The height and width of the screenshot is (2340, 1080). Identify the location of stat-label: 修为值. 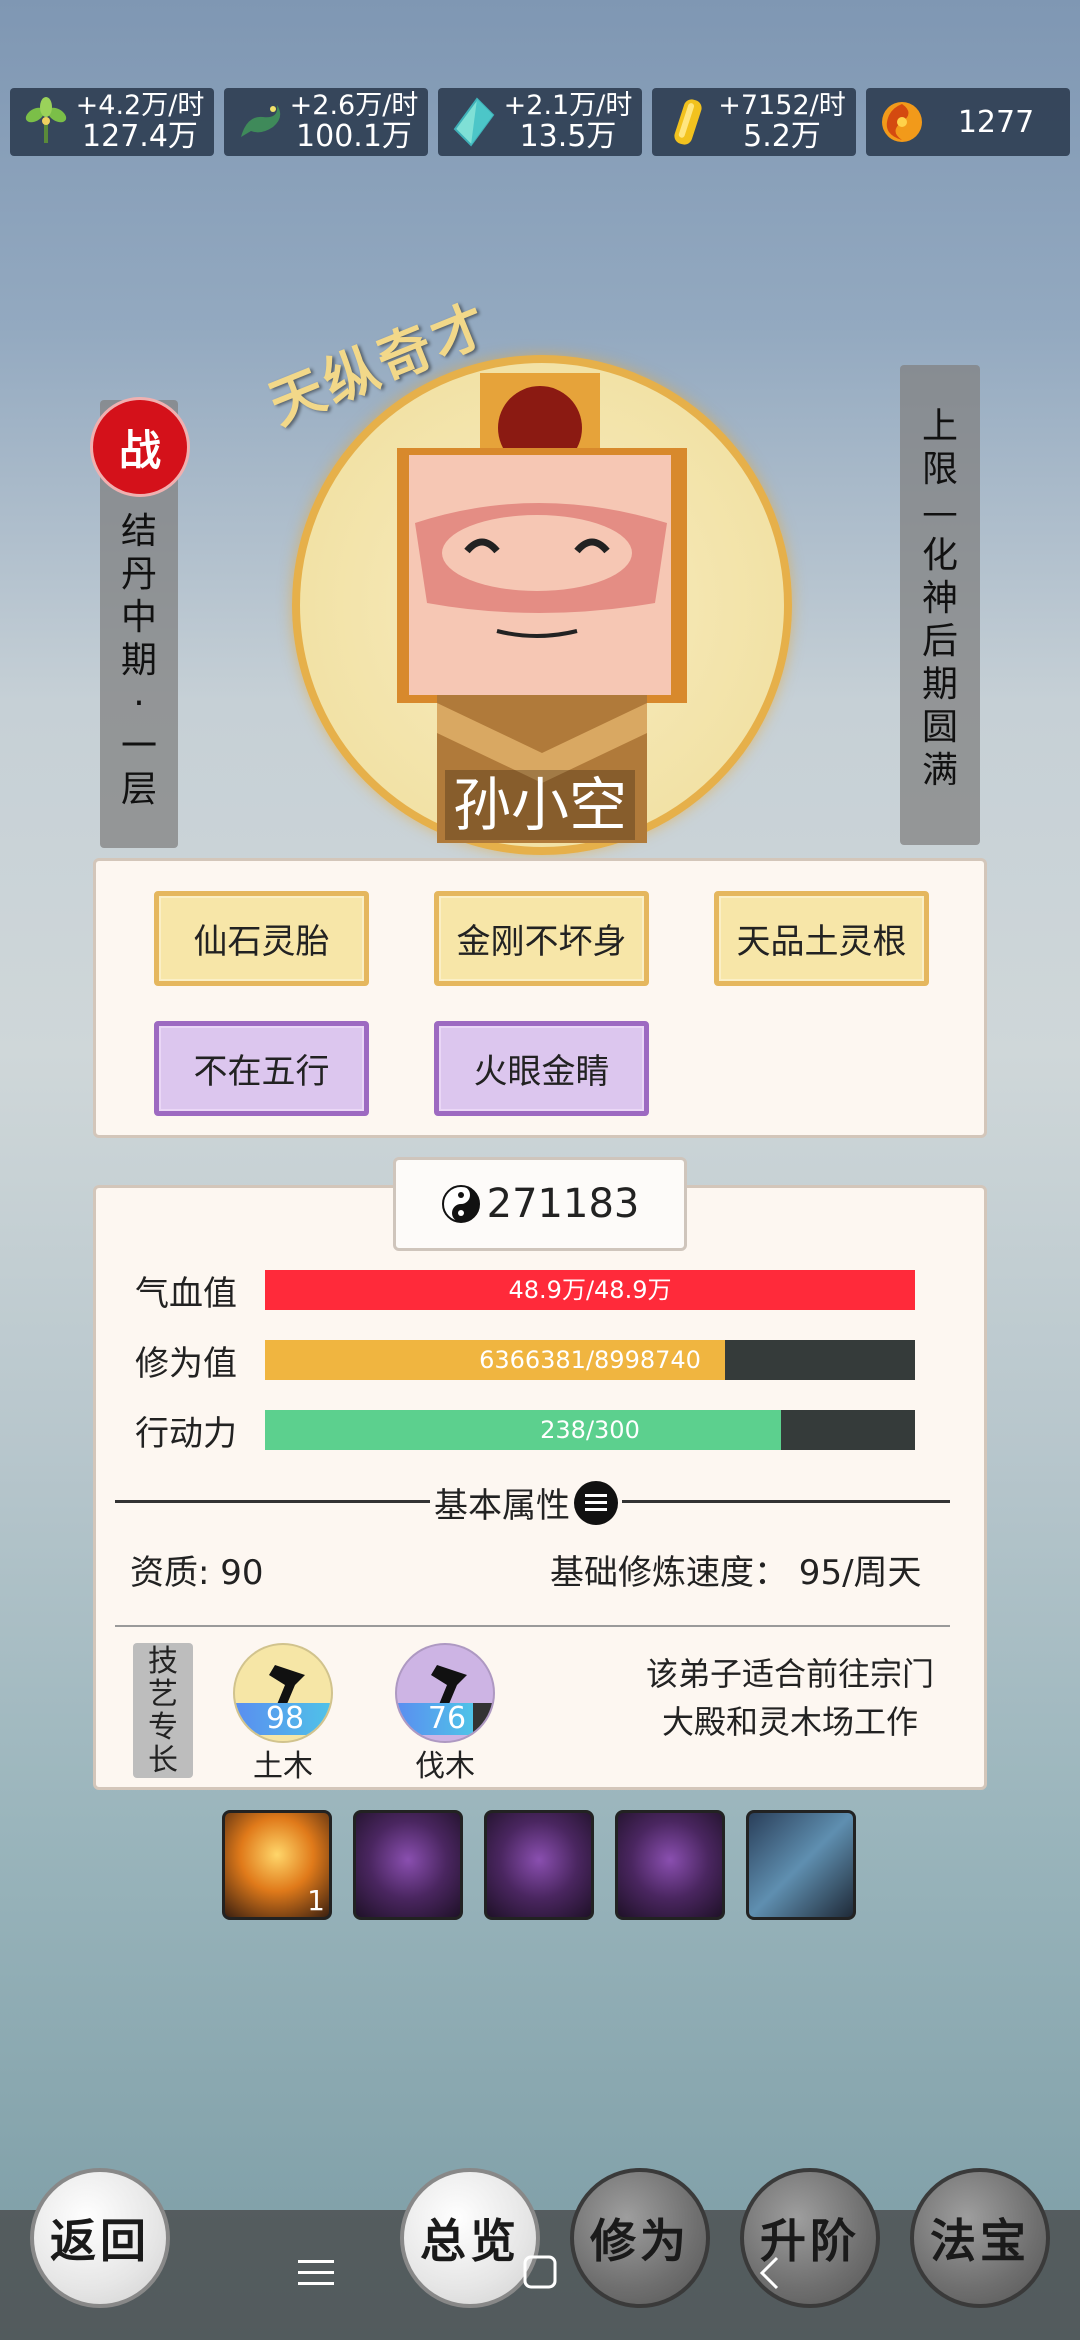
(186, 1363).